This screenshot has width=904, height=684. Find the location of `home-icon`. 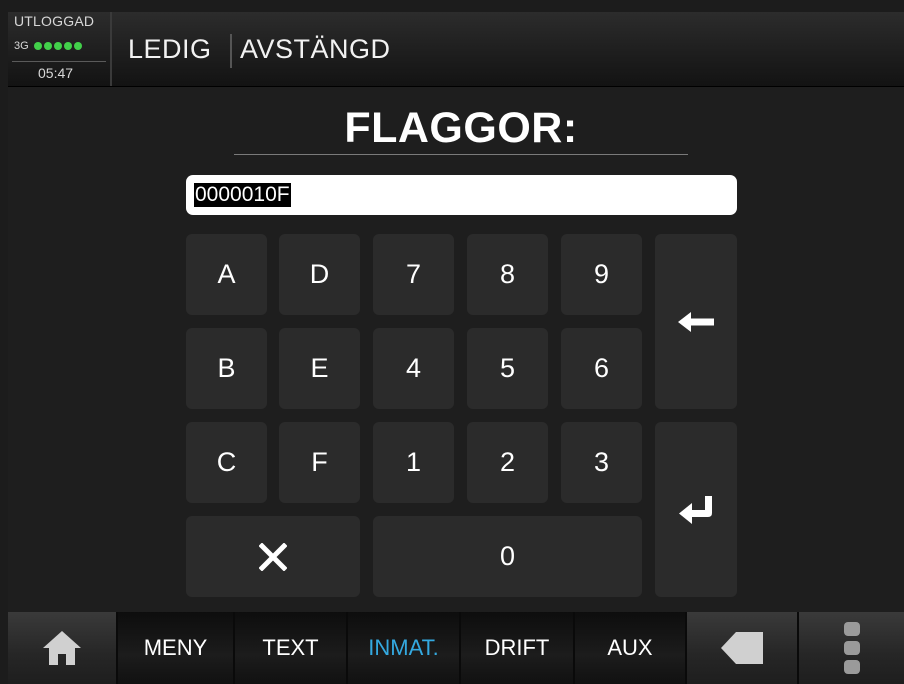

home-icon is located at coordinates (62, 648).